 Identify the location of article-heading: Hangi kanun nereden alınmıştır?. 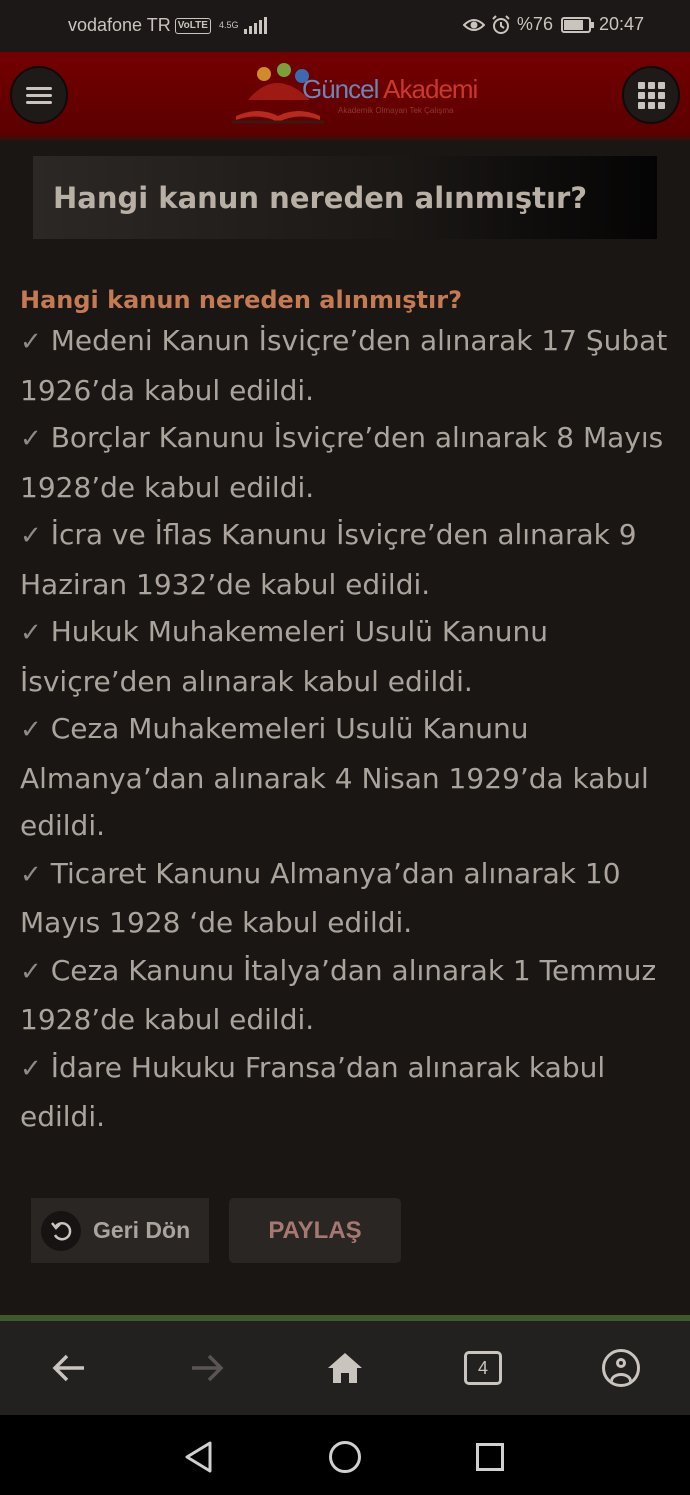
(241, 300).